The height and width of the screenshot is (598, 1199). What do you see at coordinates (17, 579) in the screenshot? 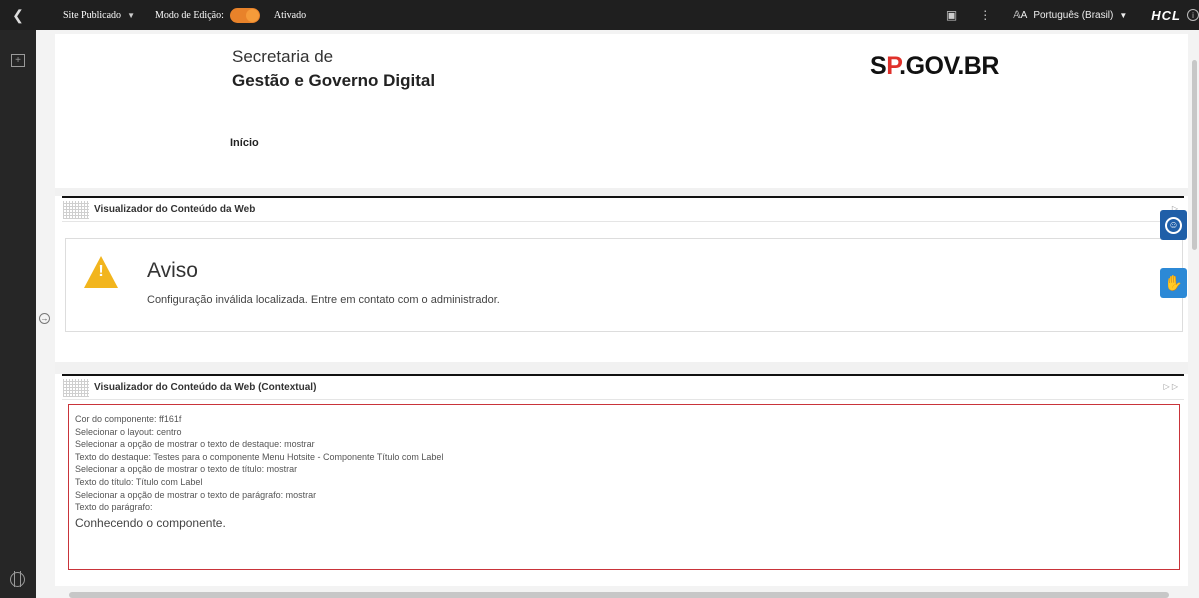
I see `globe-icon` at bounding box center [17, 579].